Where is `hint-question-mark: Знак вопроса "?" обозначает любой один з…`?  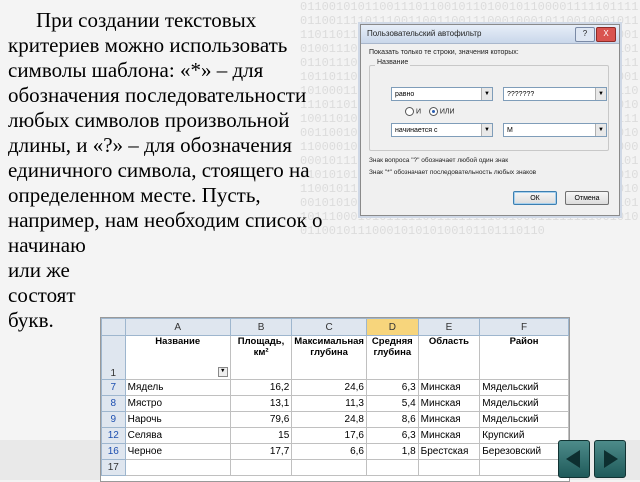 hint-question-mark: Знак вопроса "?" обозначает любой один з… is located at coordinates (439, 160).